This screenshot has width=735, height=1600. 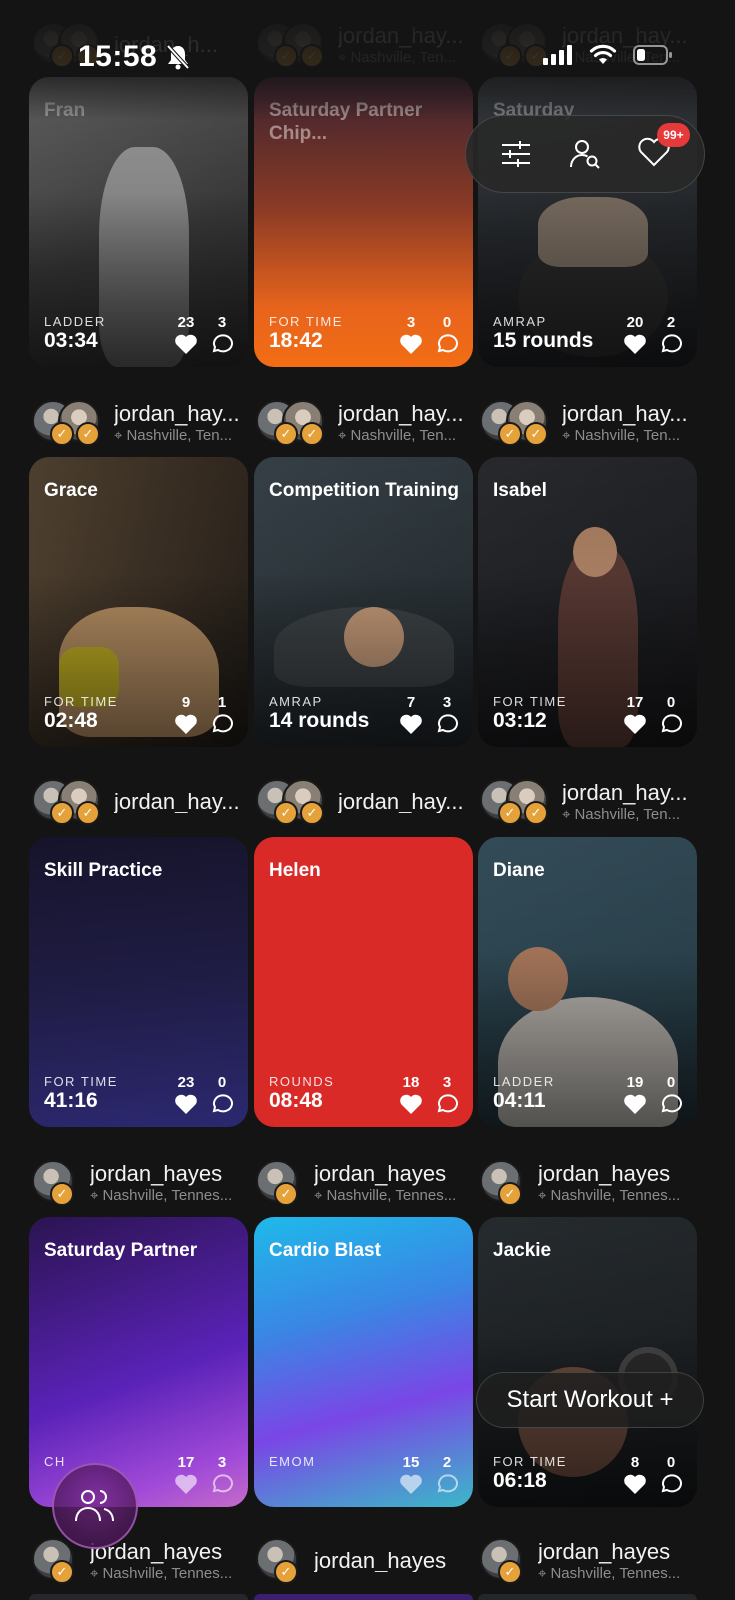 I want to click on user-search-icon, so click(x=585, y=154).